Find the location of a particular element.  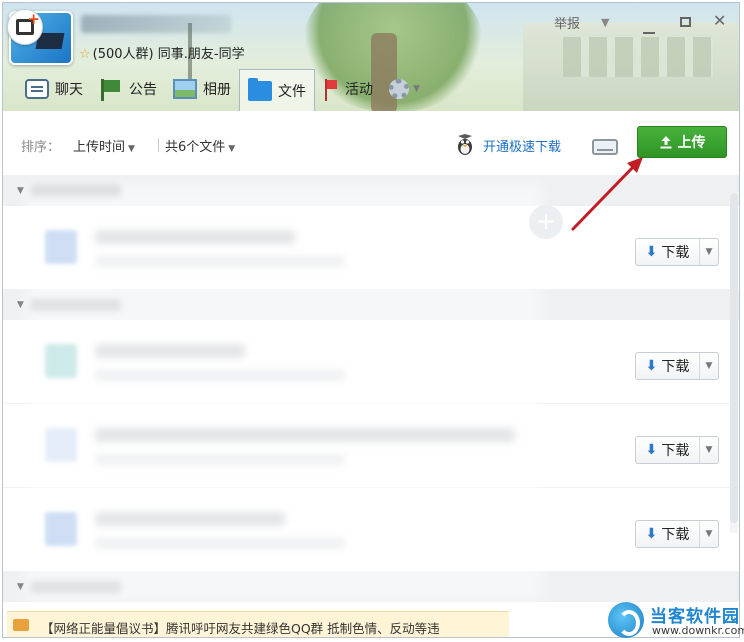

speaker-icon is located at coordinates (21, 625).